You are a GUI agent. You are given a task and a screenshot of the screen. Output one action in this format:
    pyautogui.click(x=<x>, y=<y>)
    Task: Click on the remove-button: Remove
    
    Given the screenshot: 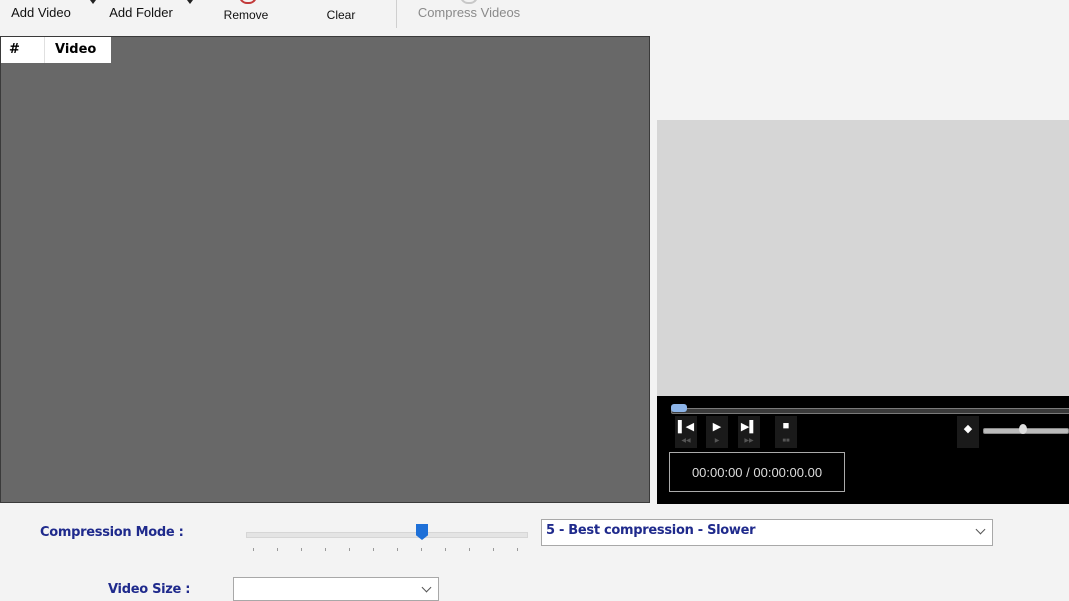 What is the action you would take?
    pyautogui.click(x=246, y=15)
    